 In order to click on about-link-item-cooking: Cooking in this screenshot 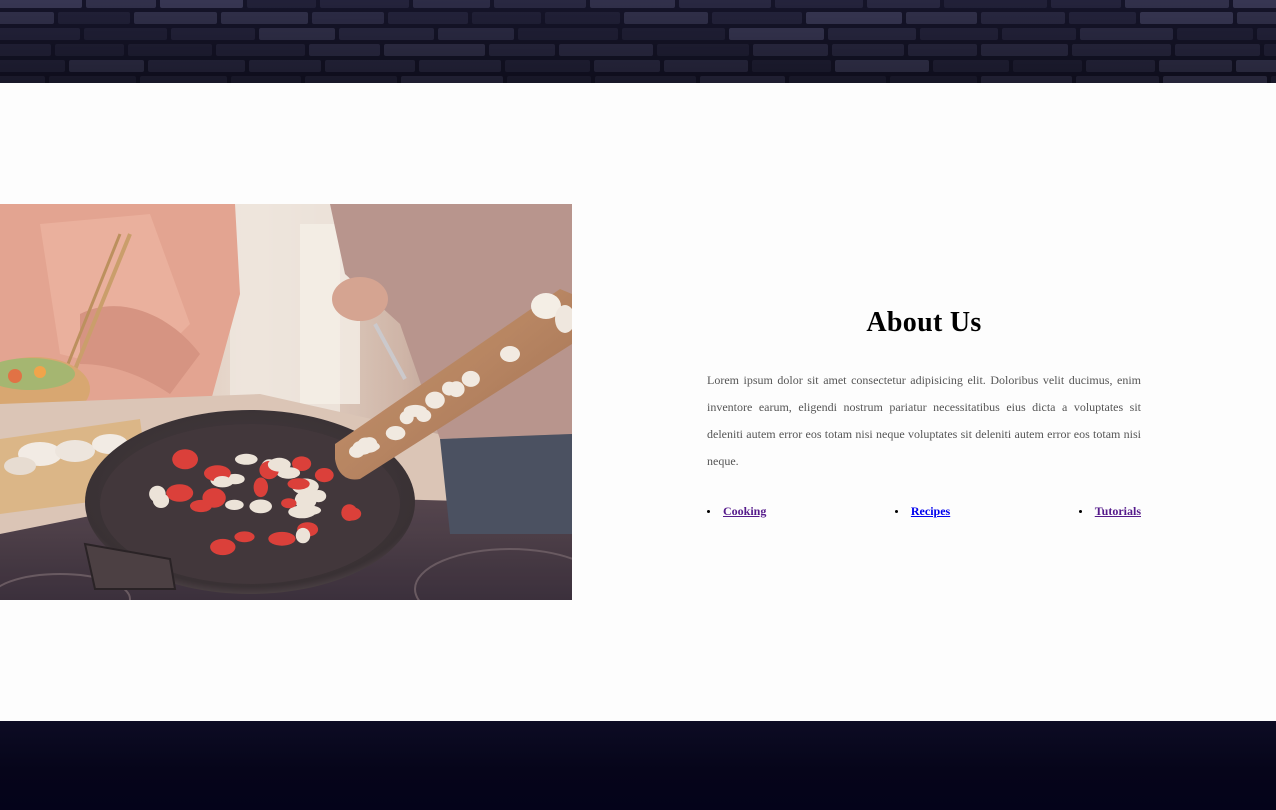, I will do `click(736, 511)`.